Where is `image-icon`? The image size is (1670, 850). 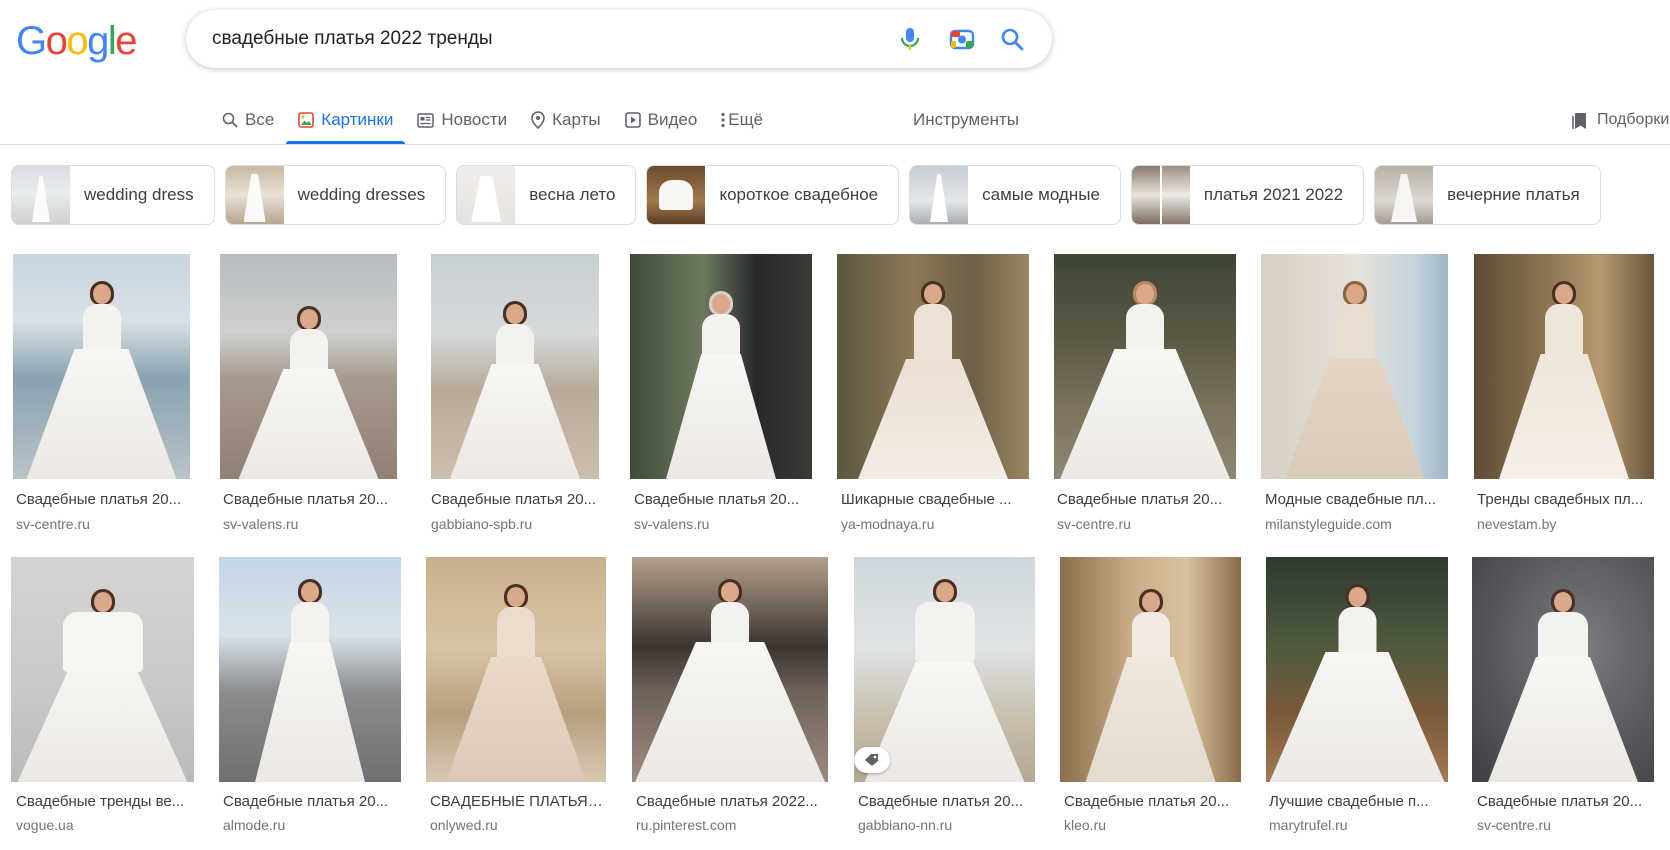
image-icon is located at coordinates (306, 120).